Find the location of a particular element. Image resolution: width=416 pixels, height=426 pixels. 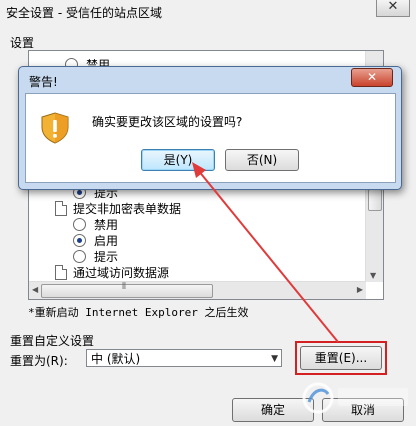

tree-item-label: 提示 is located at coordinates (106, 257).